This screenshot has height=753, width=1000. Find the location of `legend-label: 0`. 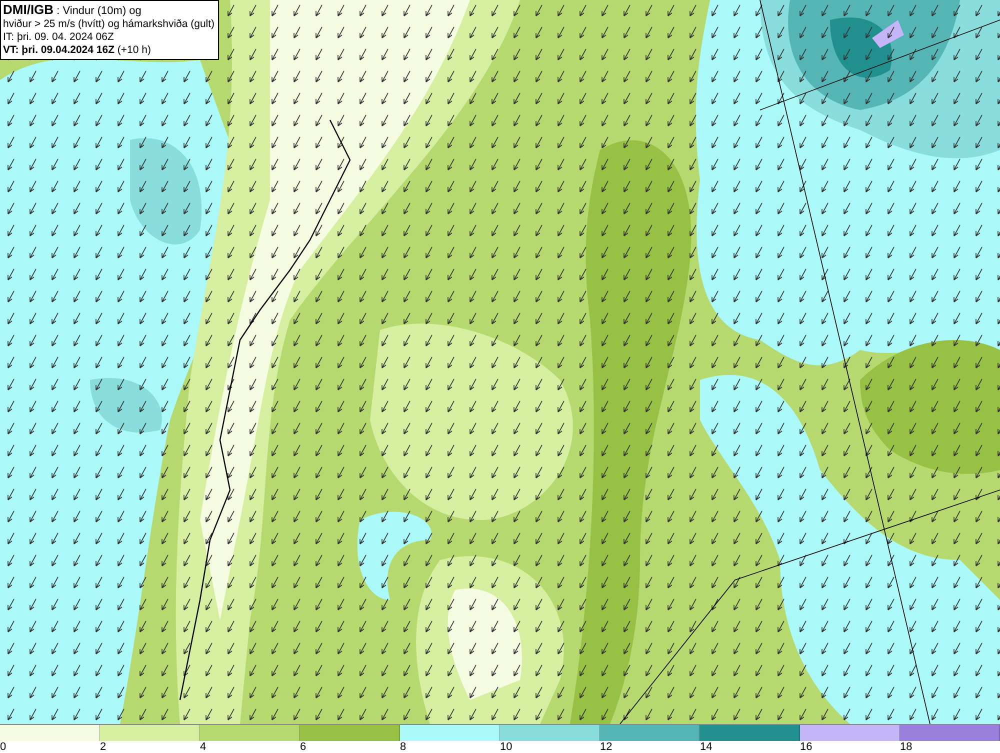

legend-label: 0 is located at coordinates (4, 747).